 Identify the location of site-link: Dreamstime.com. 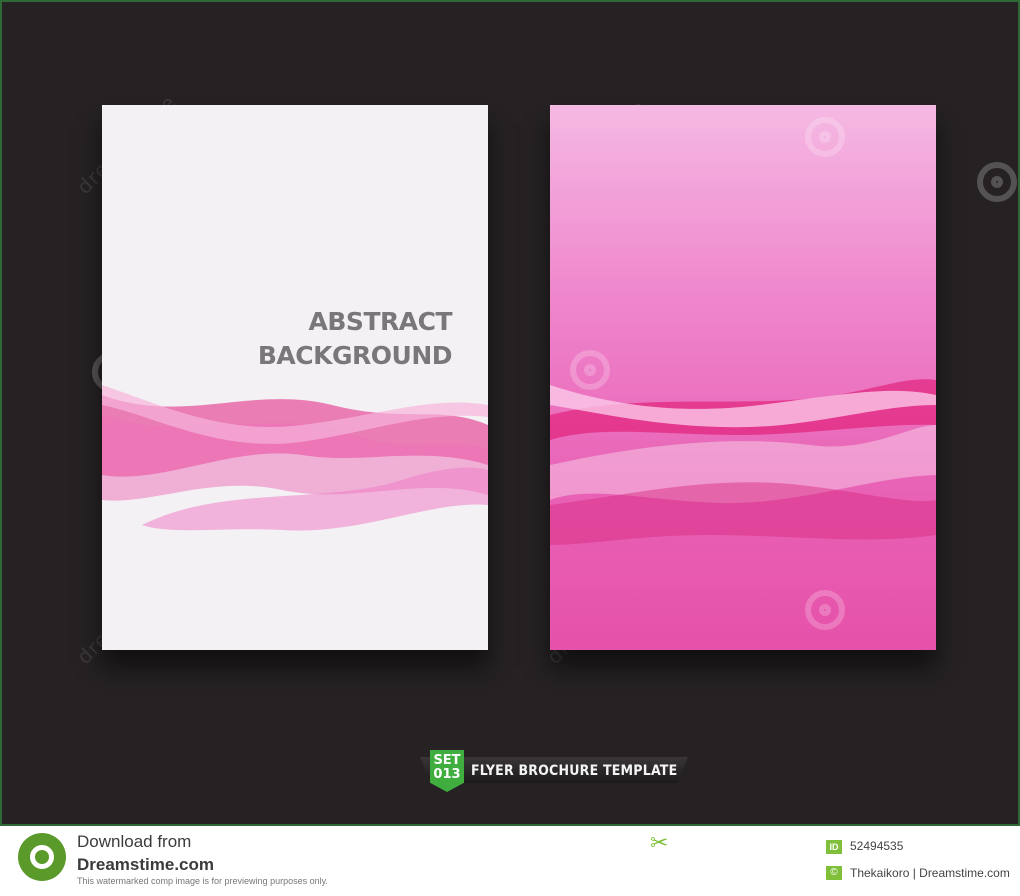
(145, 865).